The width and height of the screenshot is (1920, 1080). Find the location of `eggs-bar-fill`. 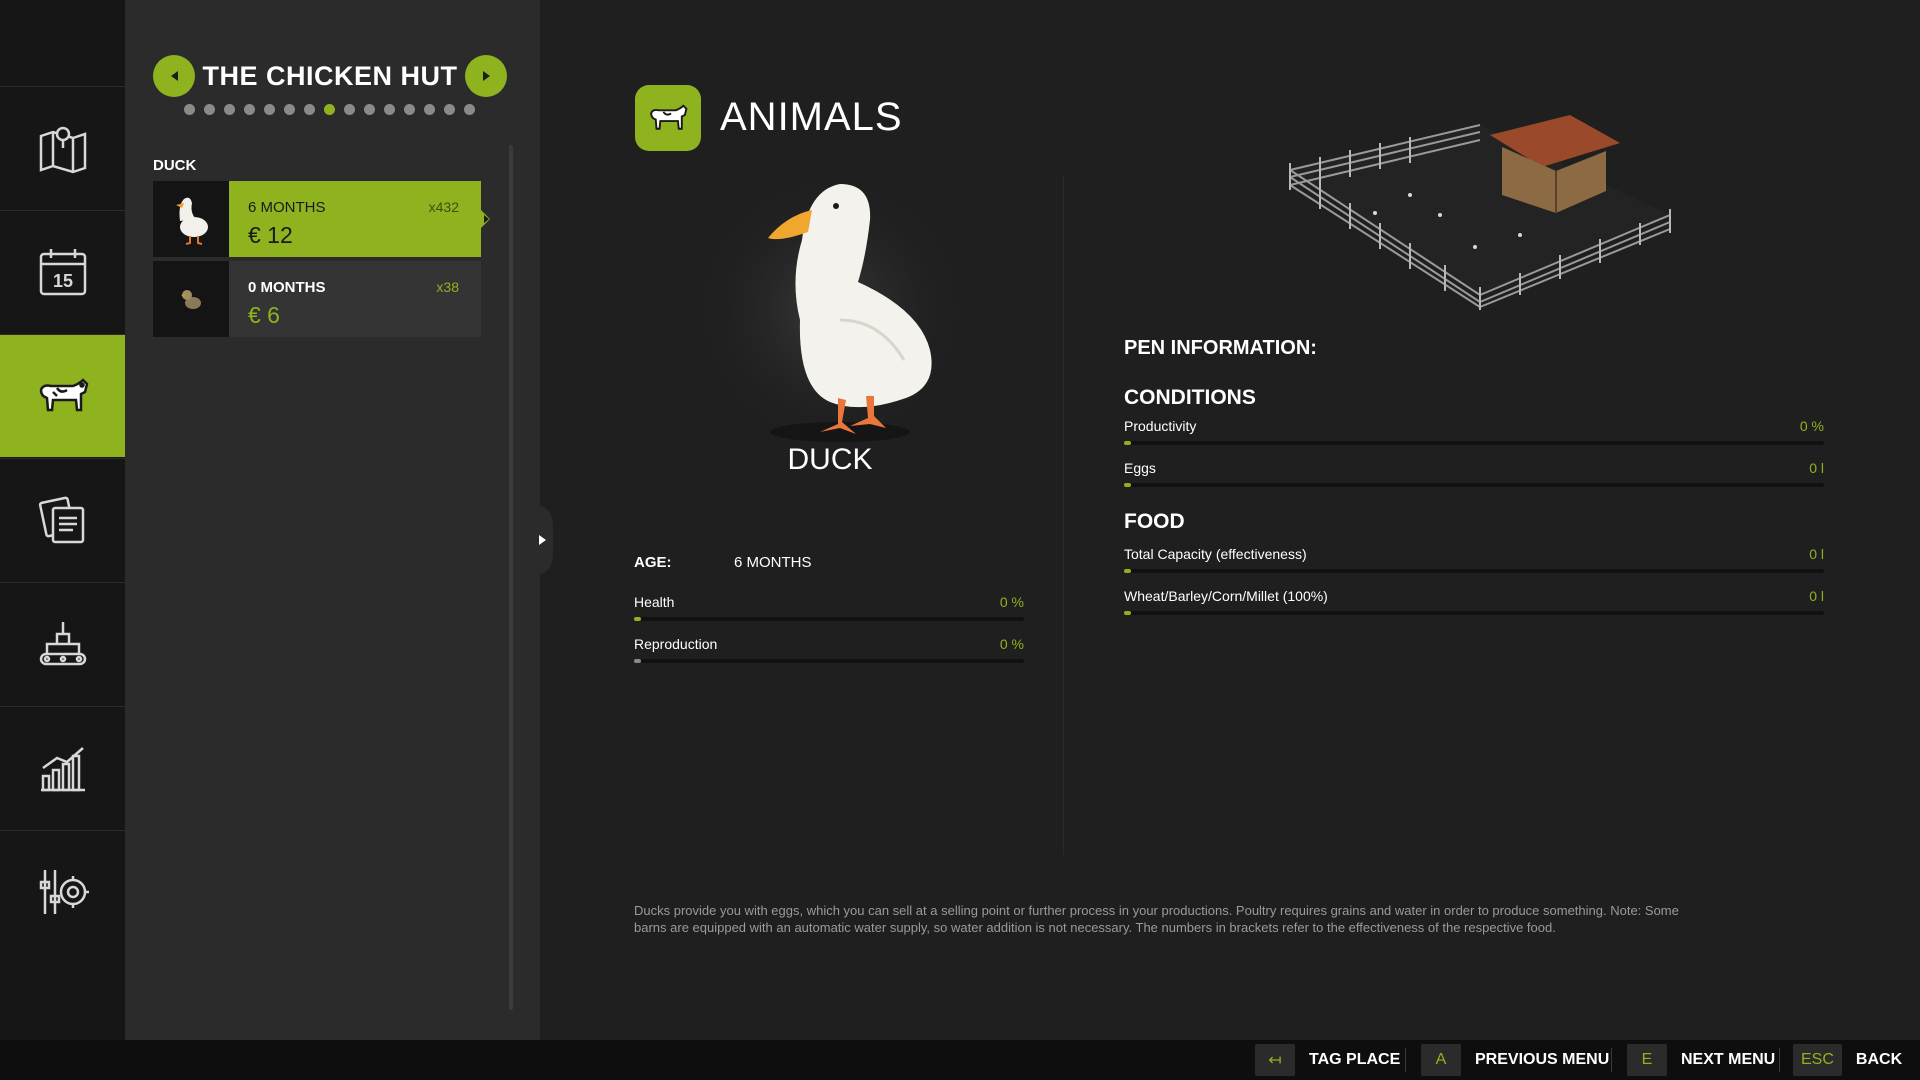

eggs-bar-fill is located at coordinates (1127, 485).